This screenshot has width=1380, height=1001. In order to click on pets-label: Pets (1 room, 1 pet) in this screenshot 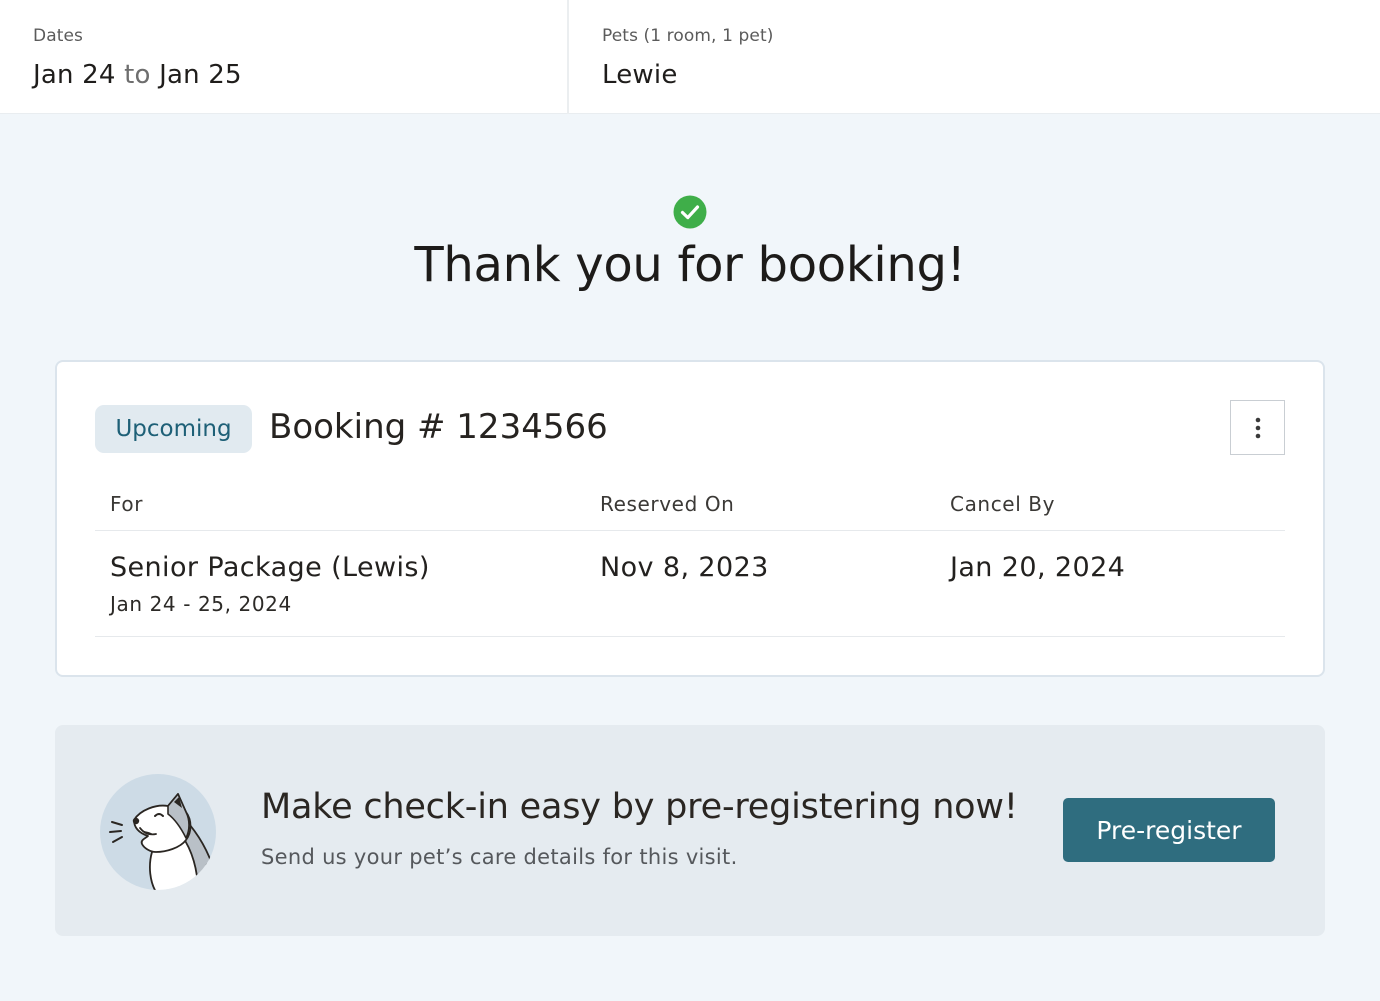, I will do `click(688, 36)`.